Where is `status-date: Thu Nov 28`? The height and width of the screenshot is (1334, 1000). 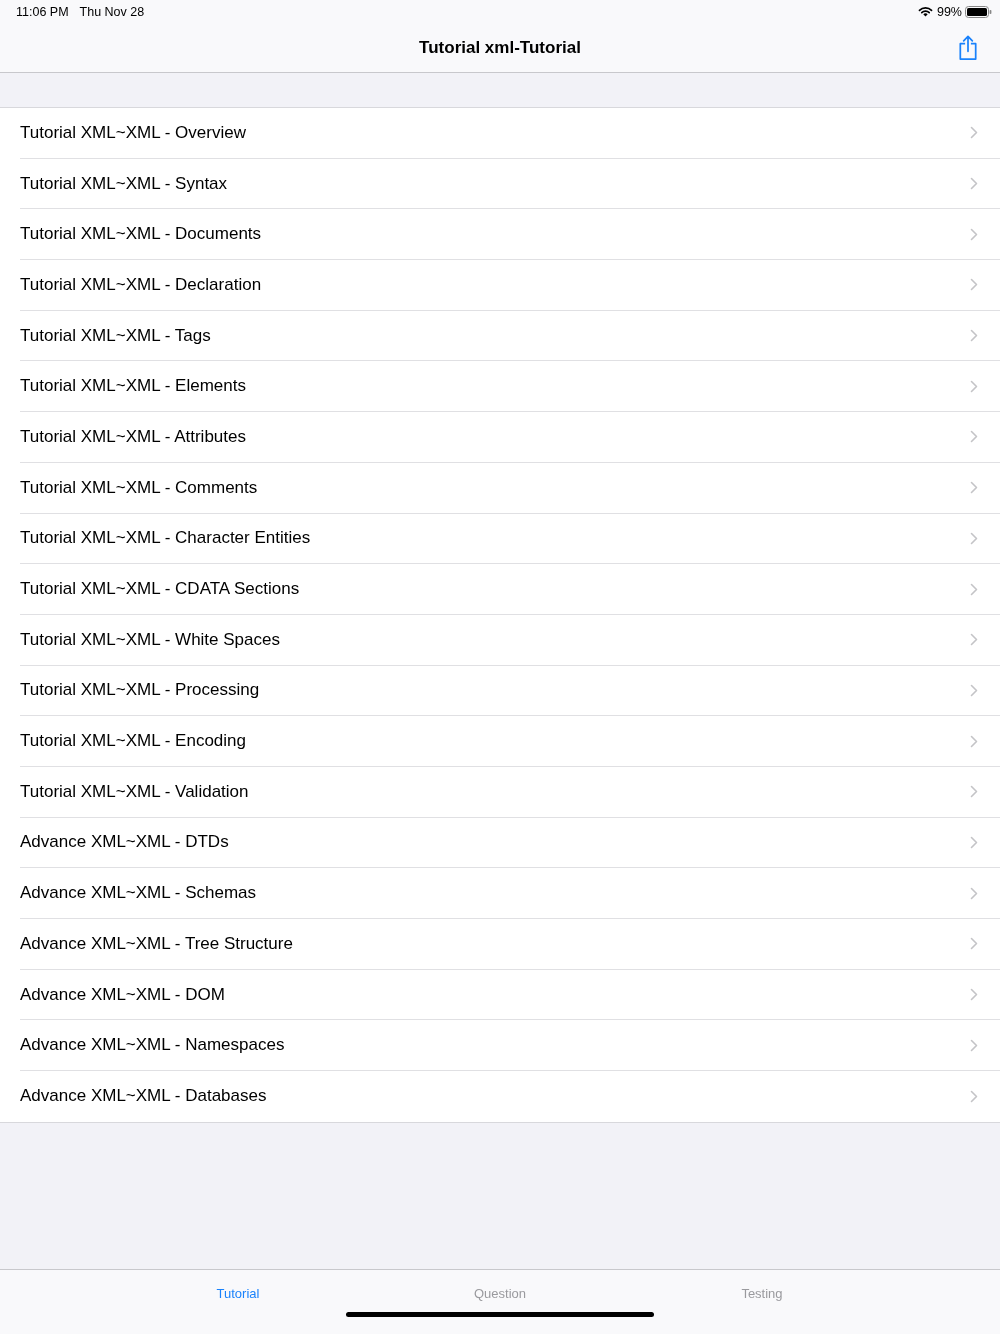
status-date: Thu Nov 28 is located at coordinates (112, 11).